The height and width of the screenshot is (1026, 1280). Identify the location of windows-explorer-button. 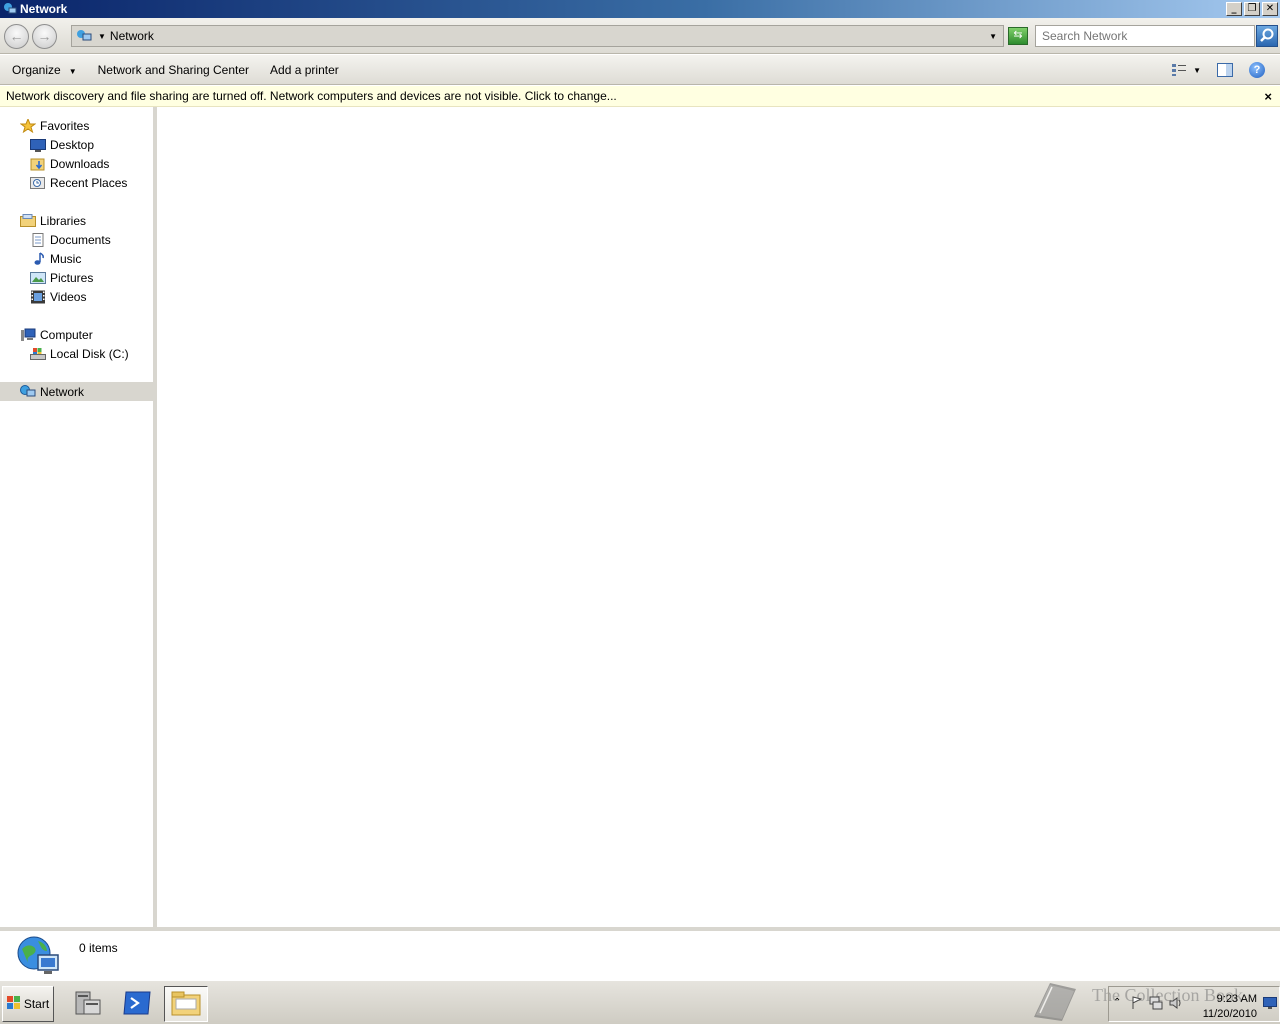
(186, 1004).